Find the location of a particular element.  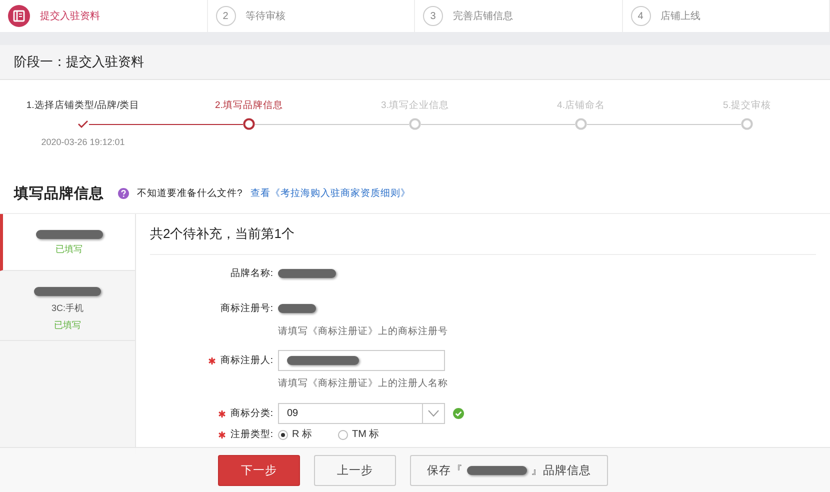

step-label: 5.提交审核 is located at coordinates (747, 106).